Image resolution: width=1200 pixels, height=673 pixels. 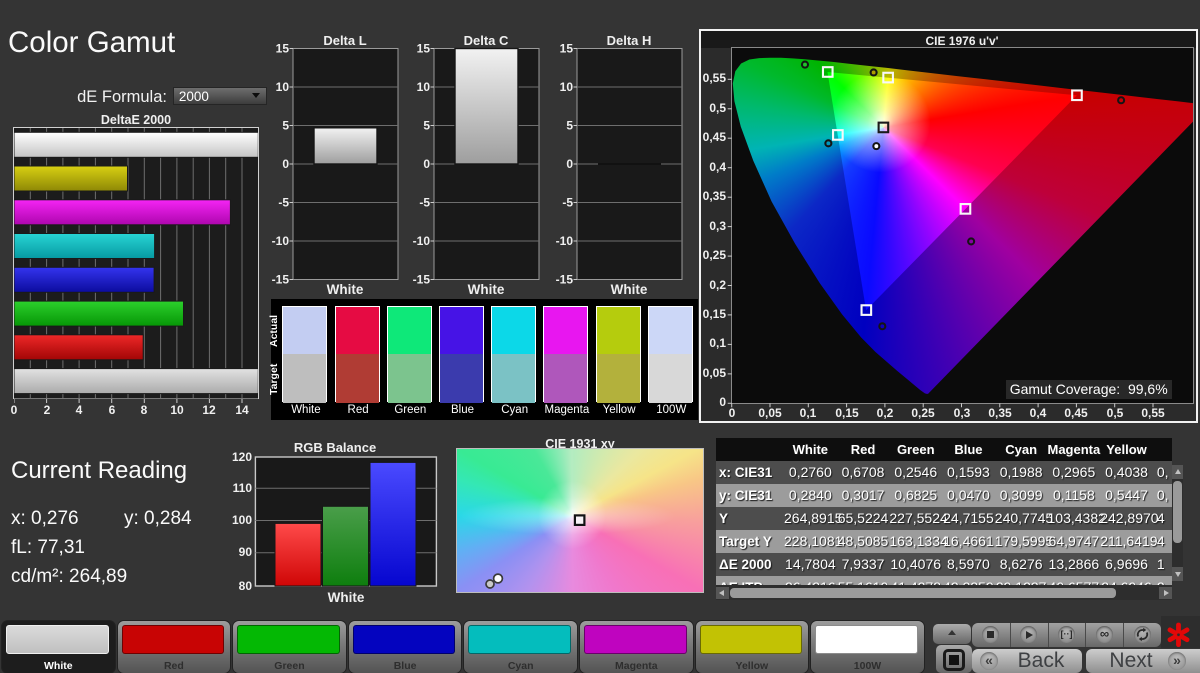 What do you see at coordinates (486, 40) in the screenshot?
I see `svg-text: Delta C` at bounding box center [486, 40].